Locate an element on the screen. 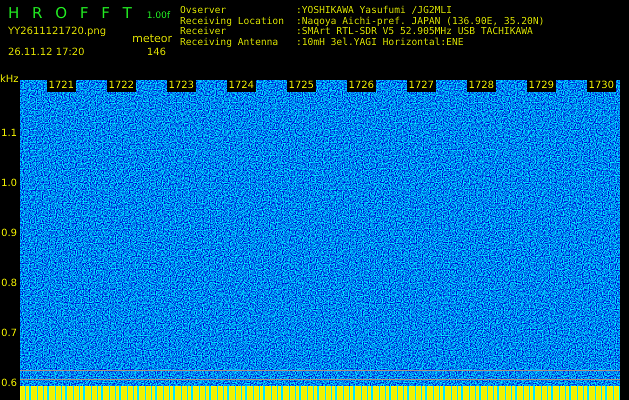  file-name: YY2611121720.png is located at coordinates (57, 32).